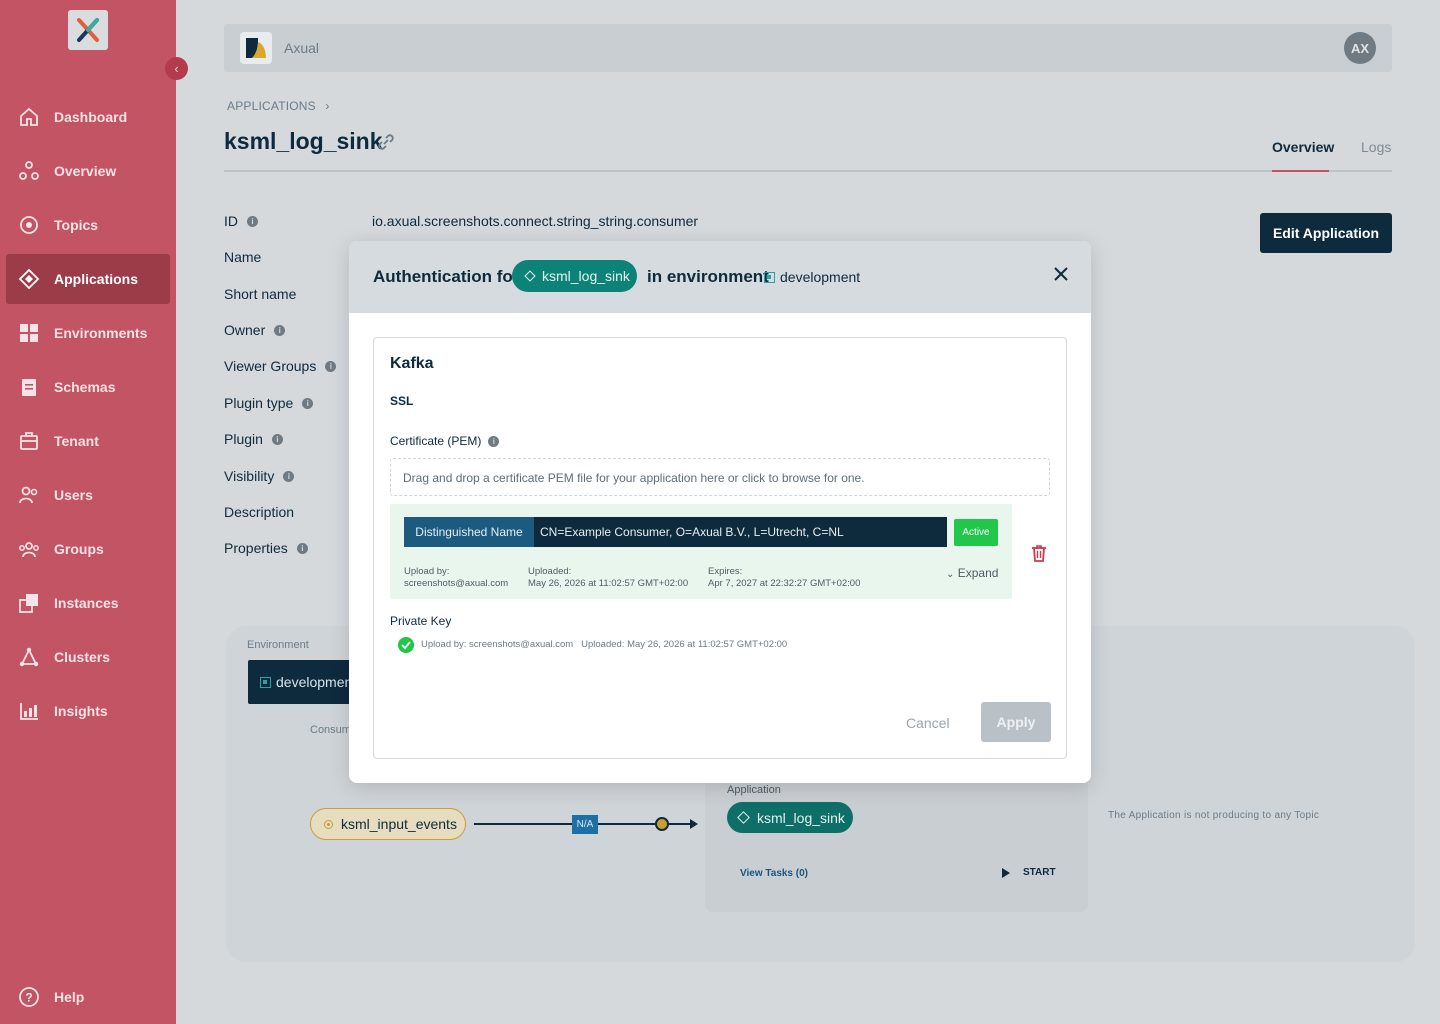 This screenshot has width=1440, height=1024. I want to click on overview-icon, so click(29, 170).